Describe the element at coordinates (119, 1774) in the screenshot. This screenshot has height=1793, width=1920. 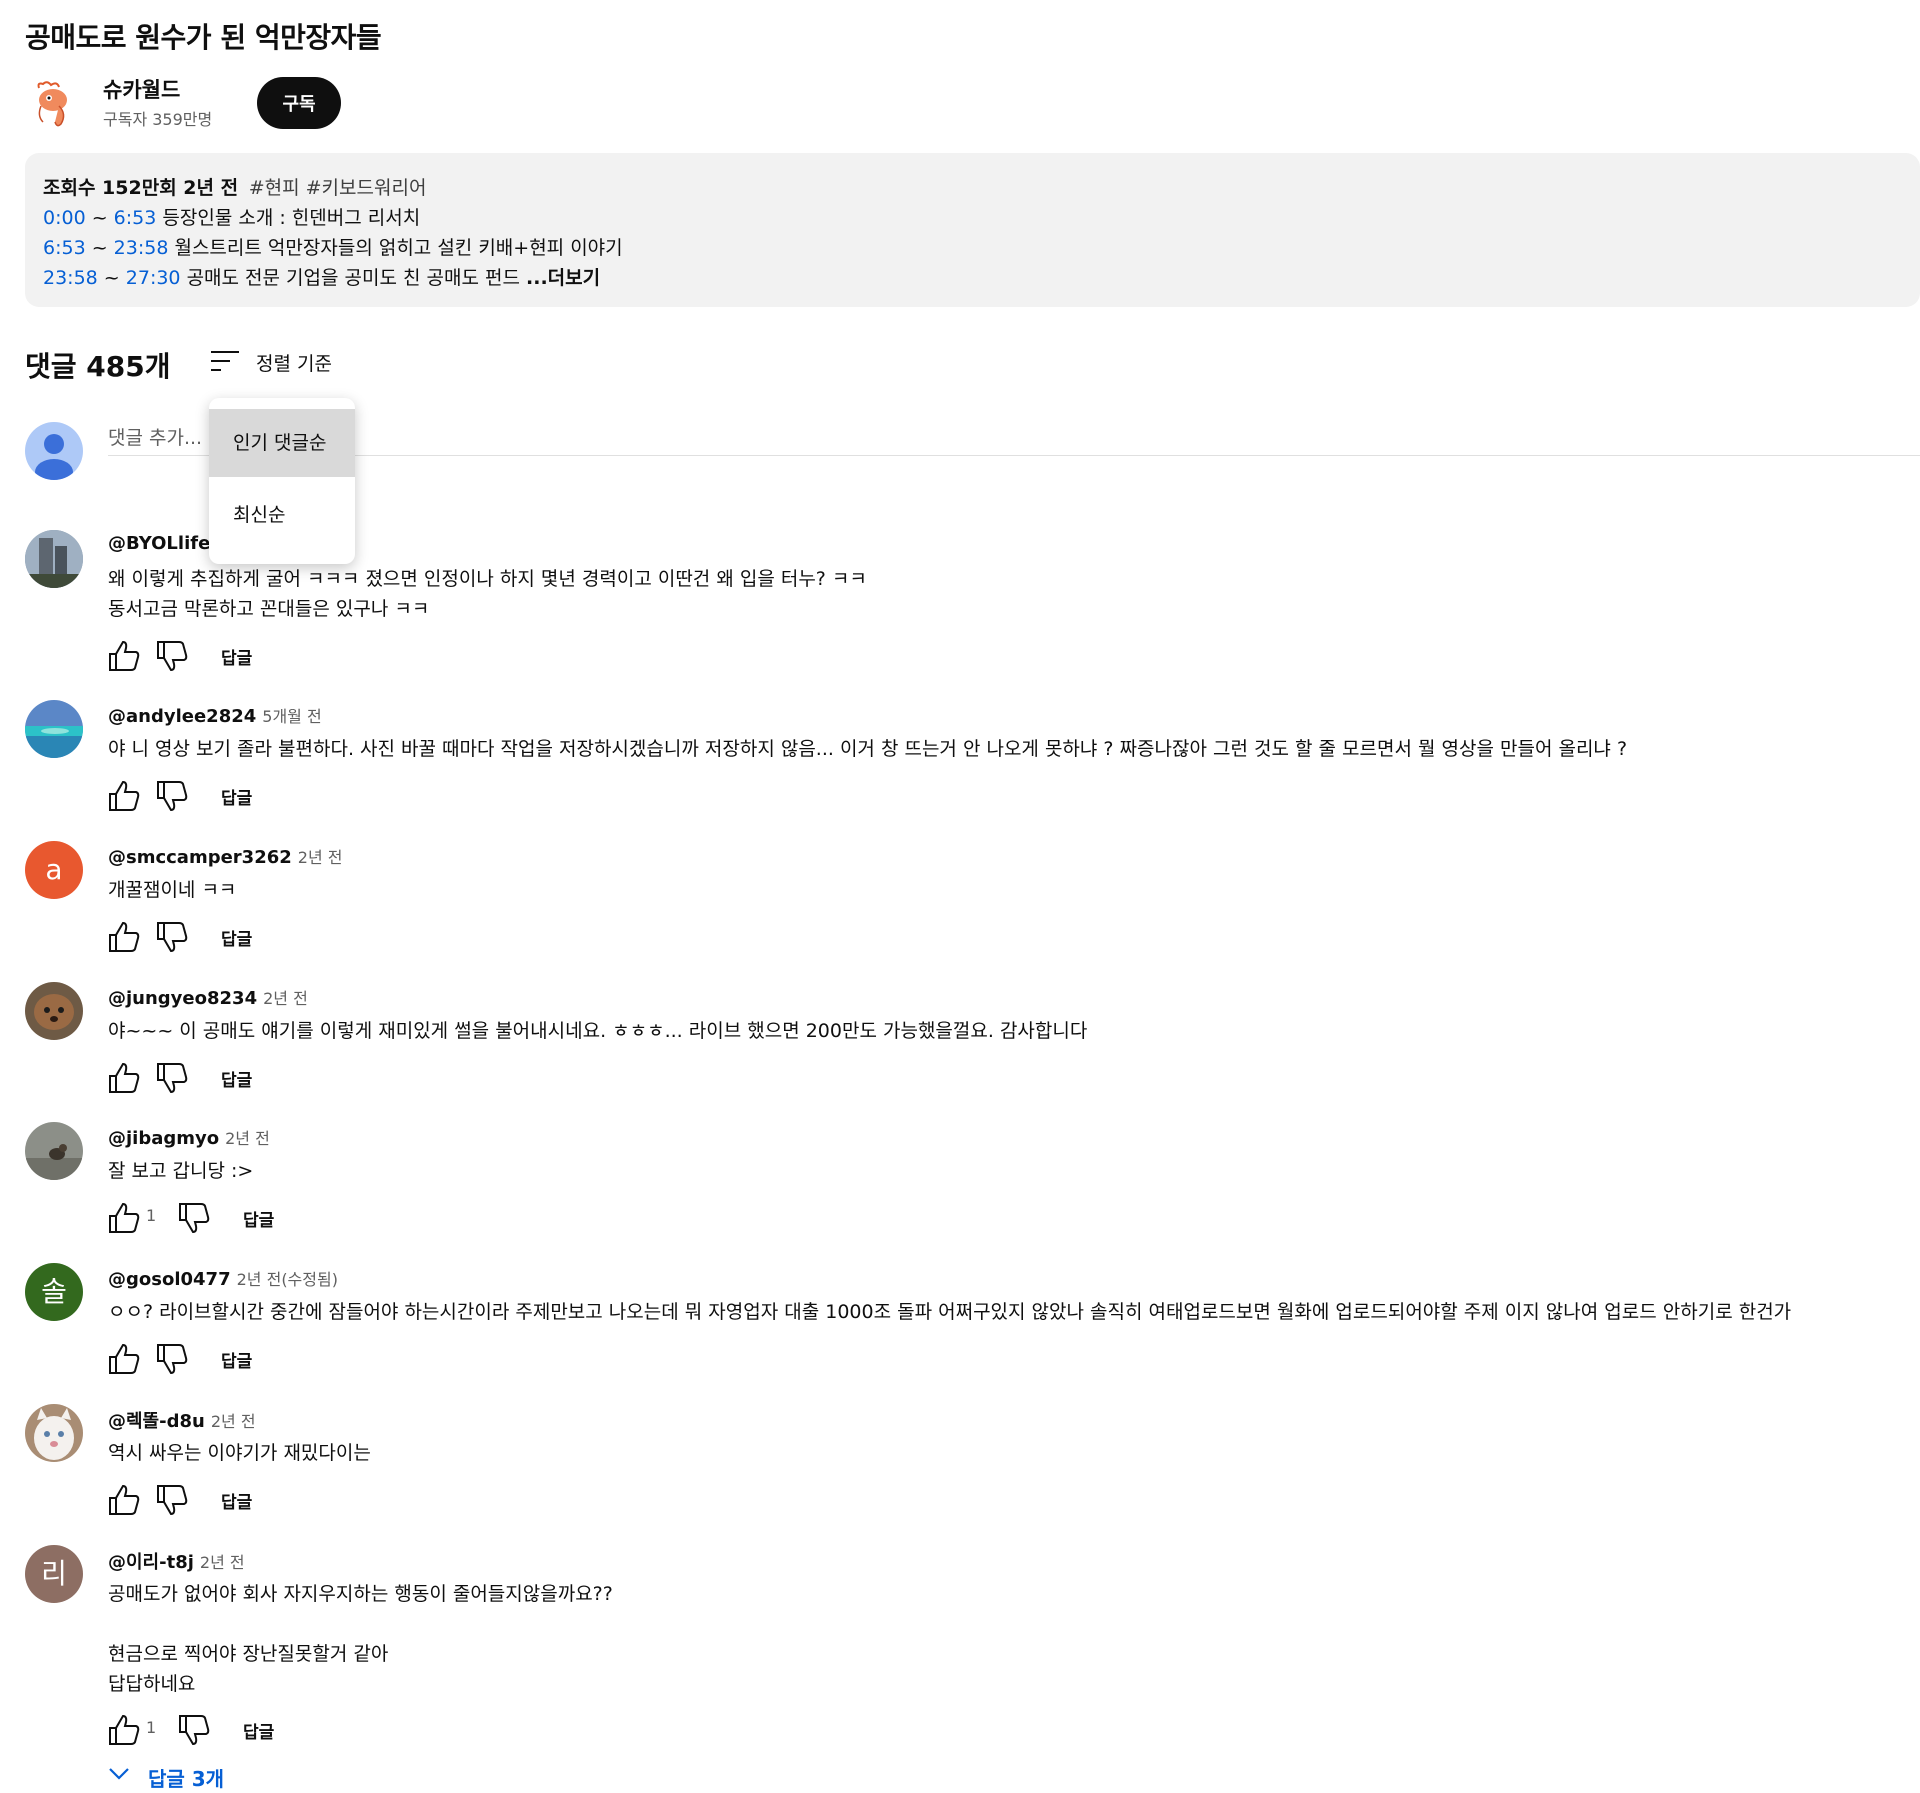
I see `chevron-down-icon` at that location.